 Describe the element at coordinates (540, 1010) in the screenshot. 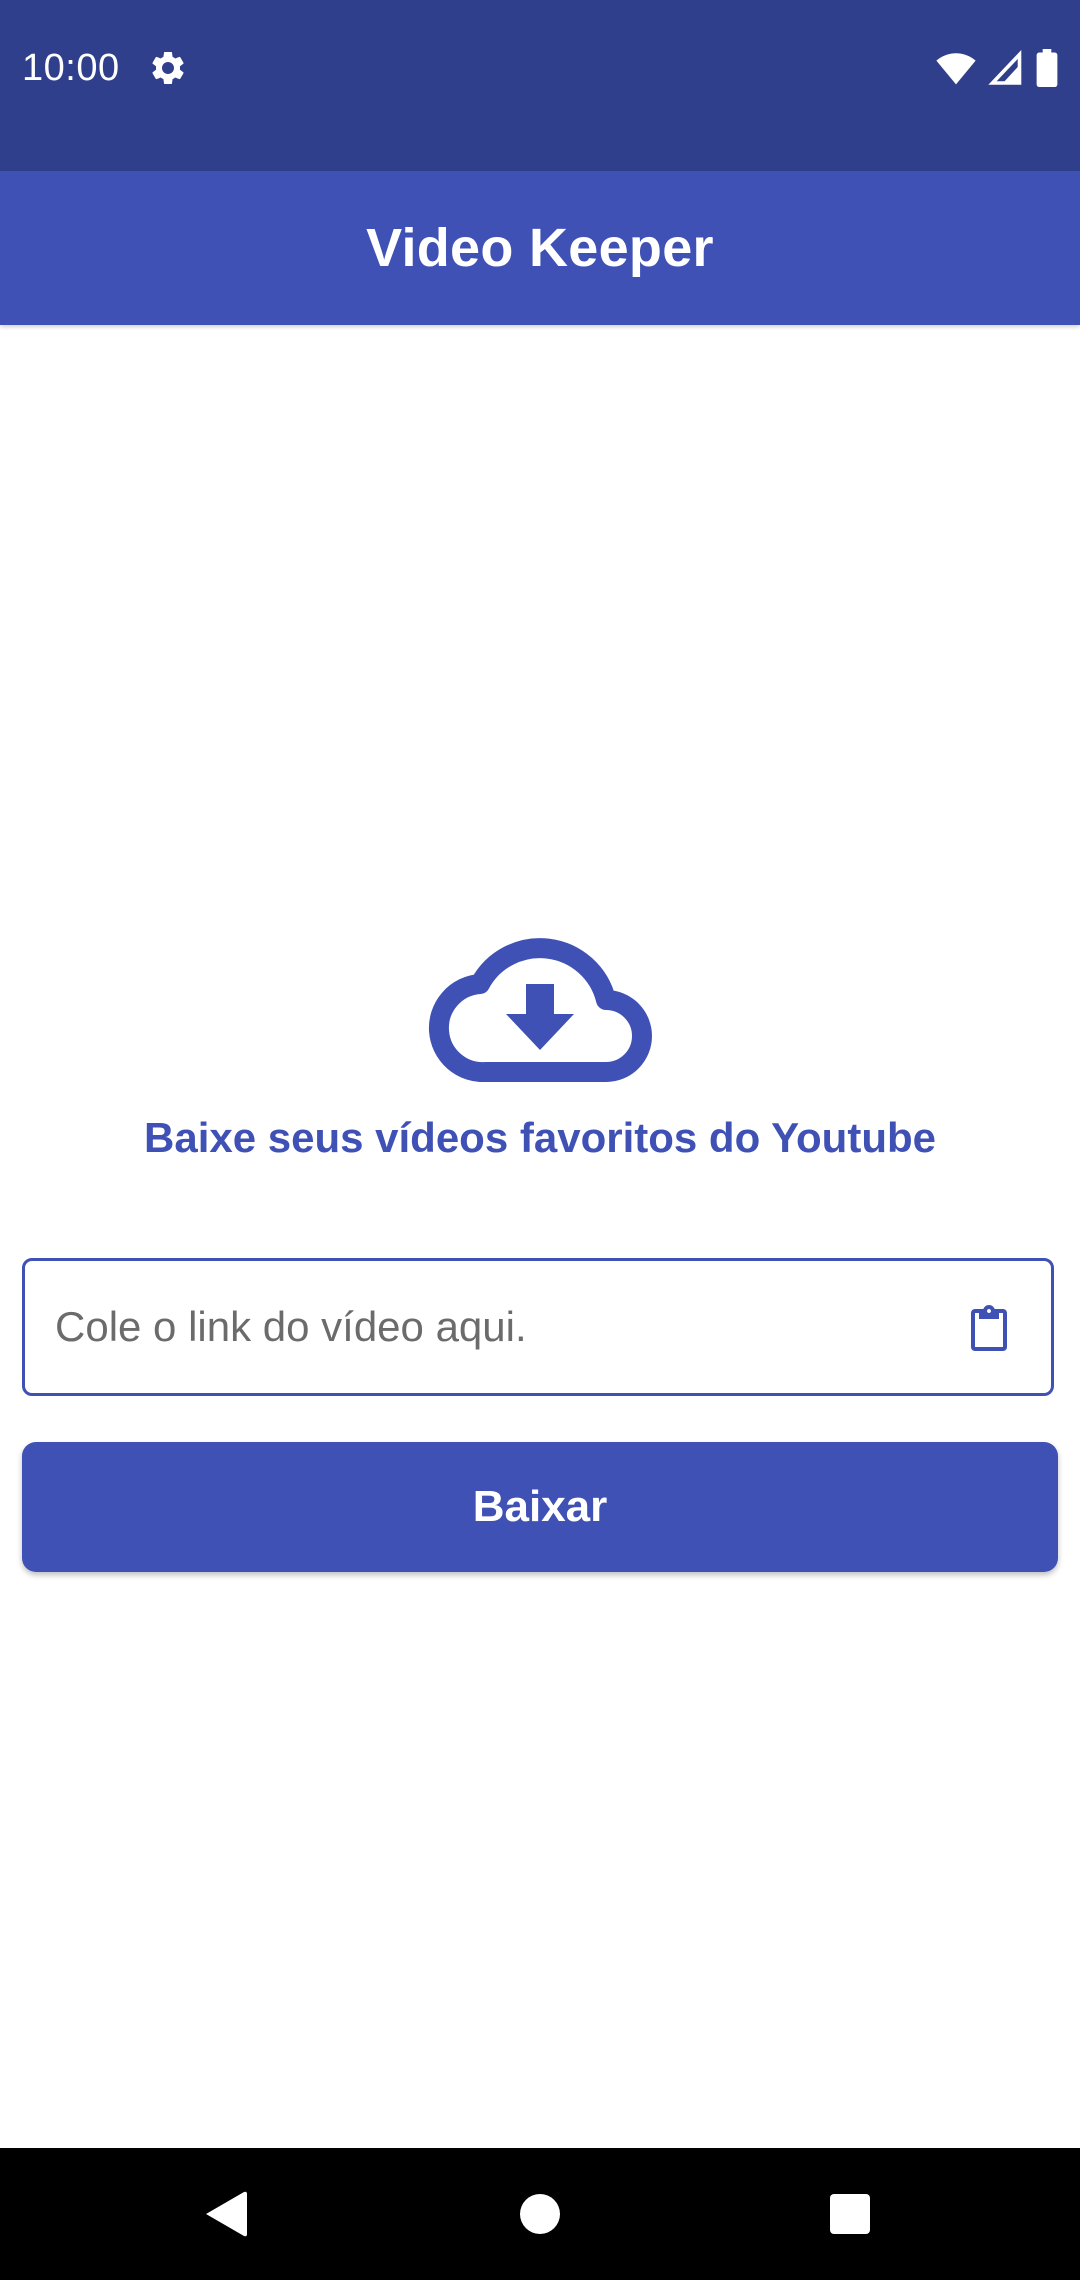

I see `cloud-download-icon` at that location.